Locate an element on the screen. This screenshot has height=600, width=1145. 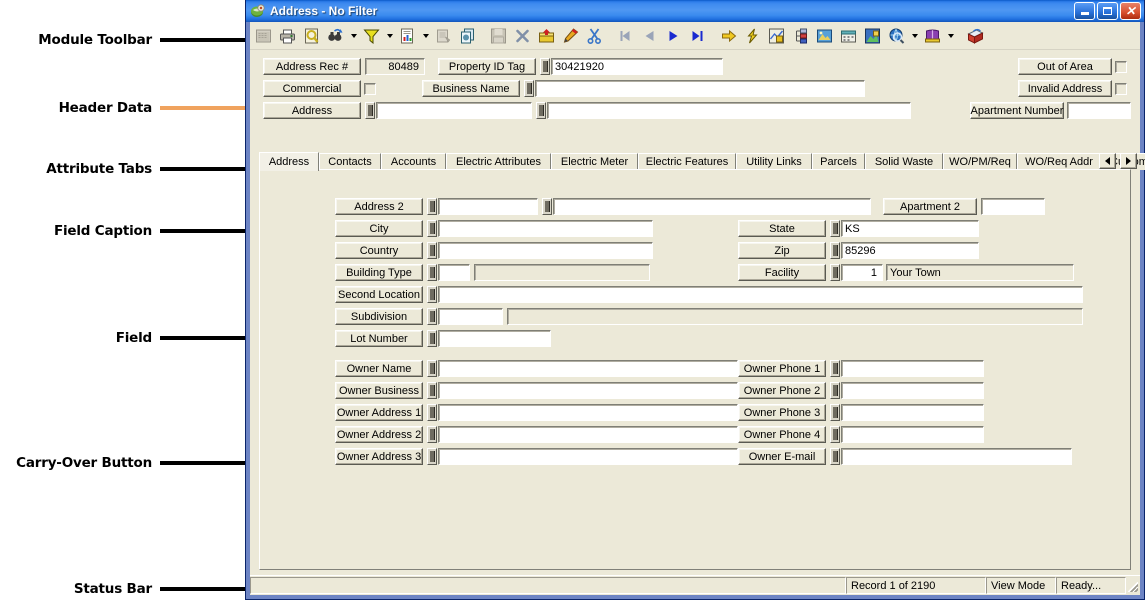
city-field is located at coordinates (545, 228).